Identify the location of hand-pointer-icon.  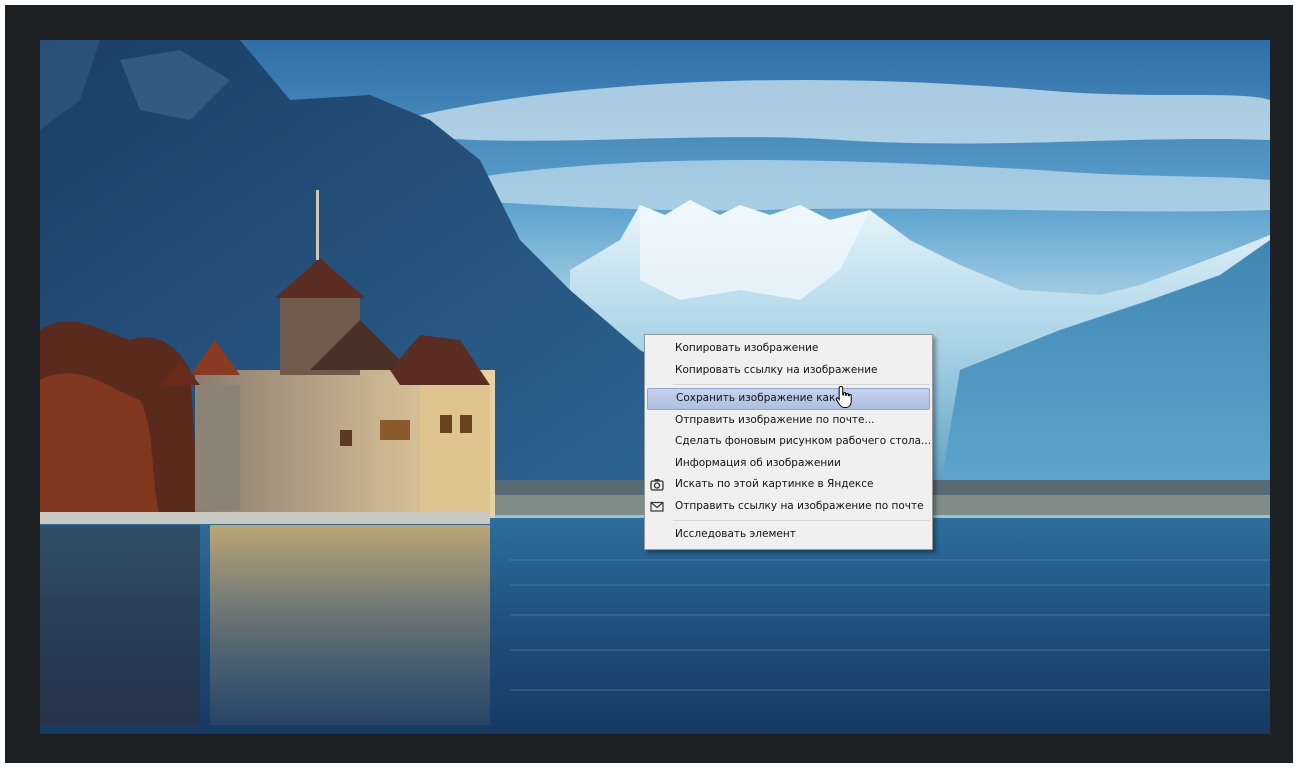
(843, 396).